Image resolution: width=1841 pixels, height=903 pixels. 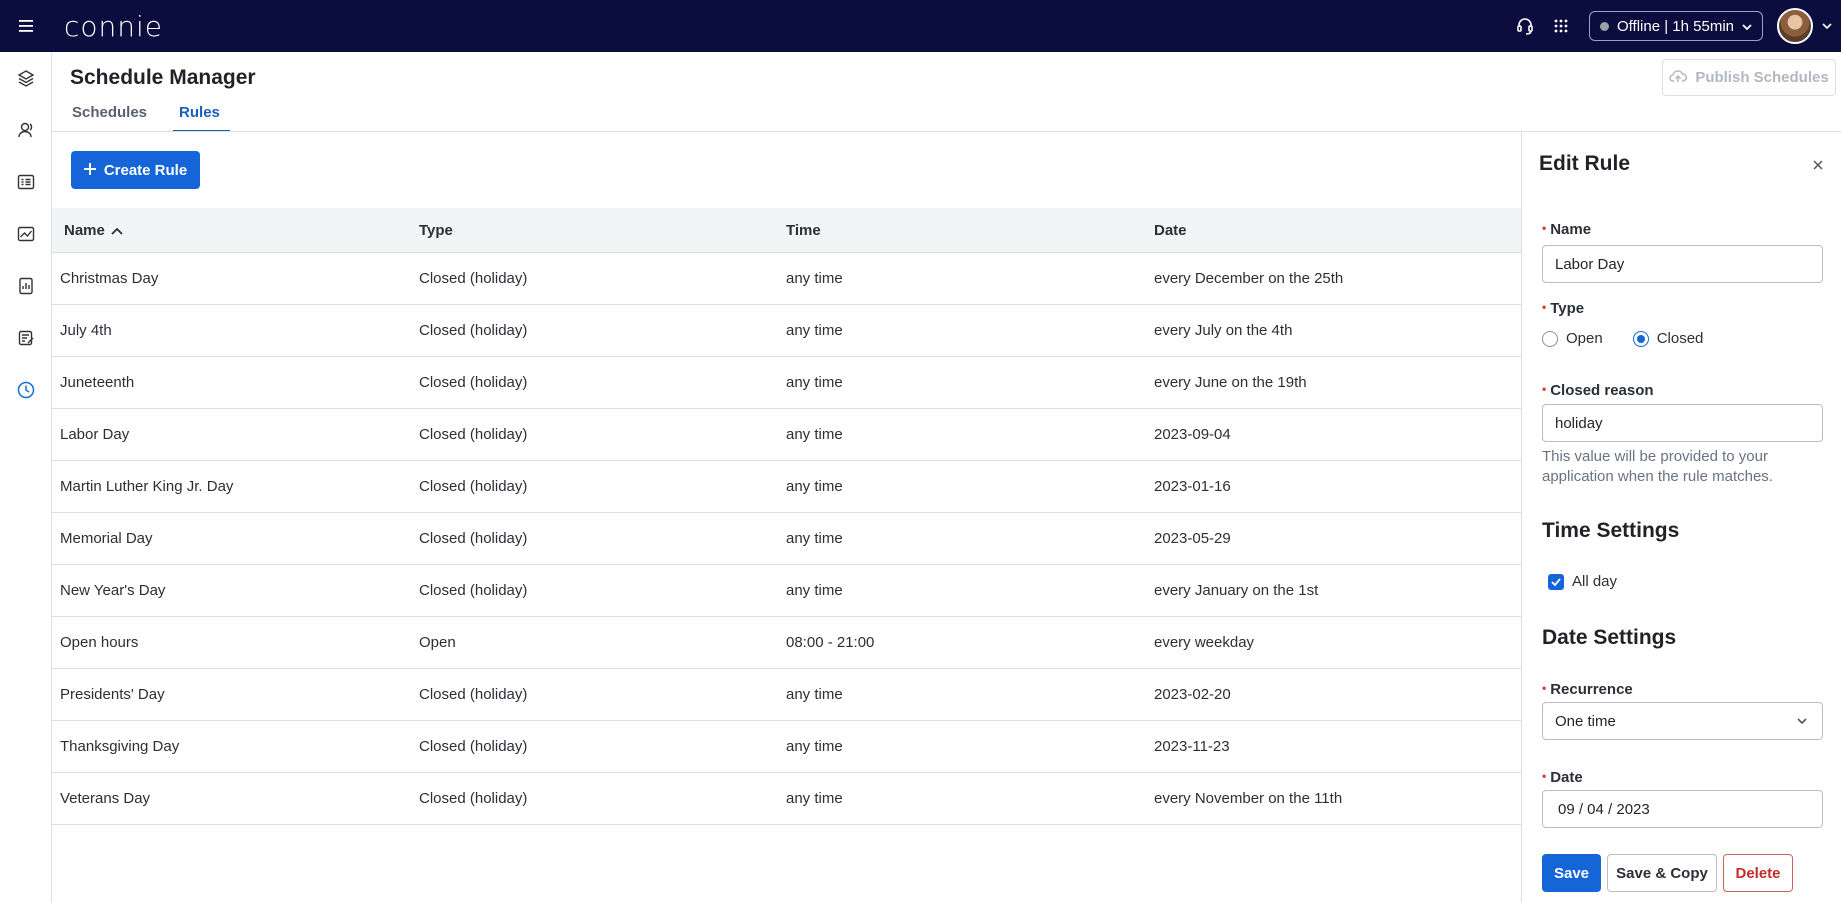 I want to click on close-icon, so click(x=1818, y=165).